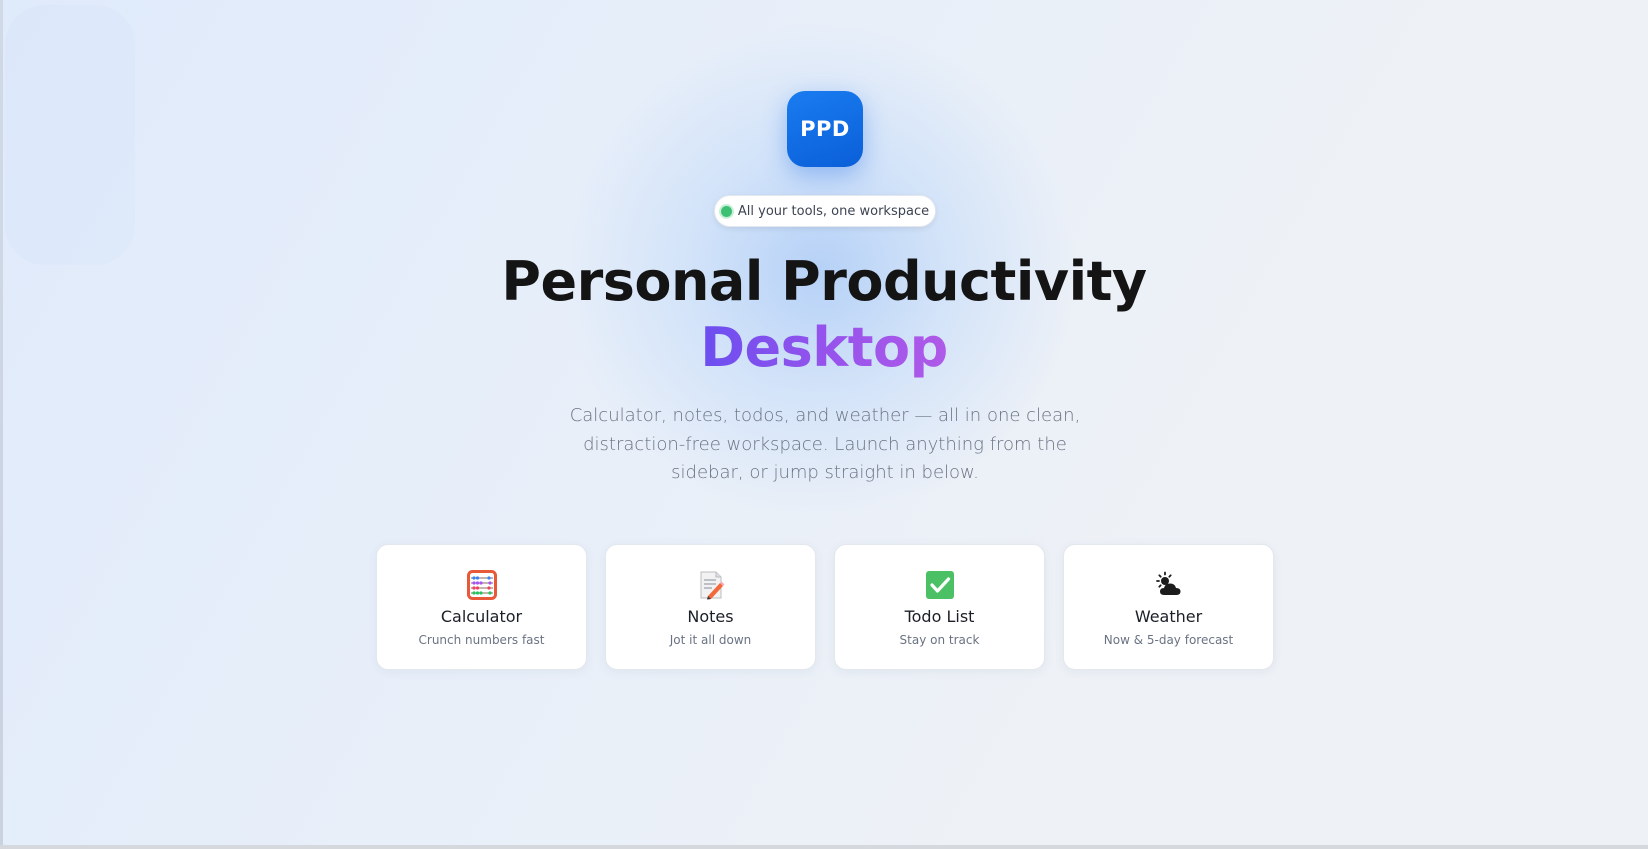 This screenshot has height=849, width=1648. I want to click on todo-list-card: Todo List Stay on track, so click(939, 607).